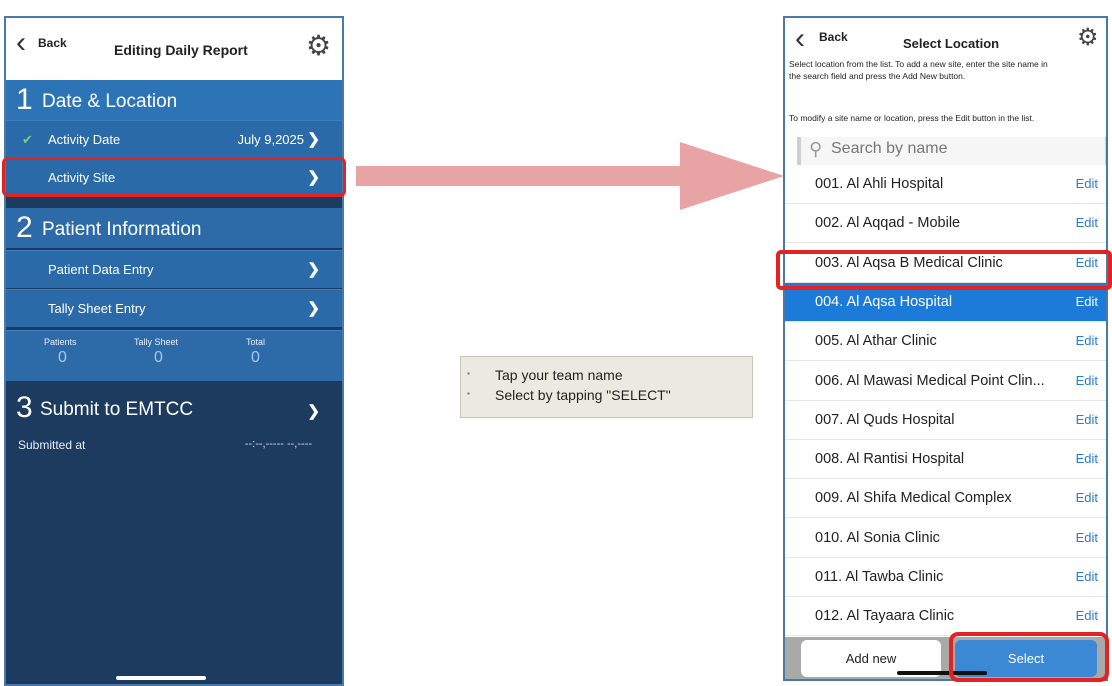 The height and width of the screenshot is (686, 1112). I want to click on section-title: Date & Location, so click(110, 101).